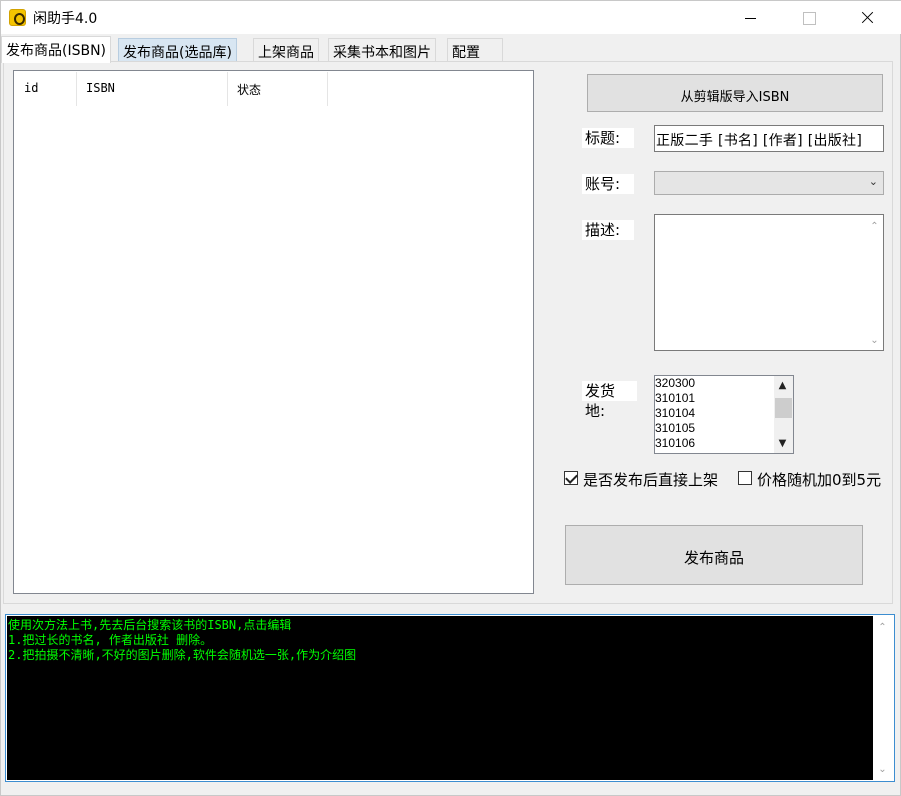 The height and width of the screenshot is (796, 901). I want to click on tab-publish-isbn: 发布商品(ISBN), so click(56, 49).